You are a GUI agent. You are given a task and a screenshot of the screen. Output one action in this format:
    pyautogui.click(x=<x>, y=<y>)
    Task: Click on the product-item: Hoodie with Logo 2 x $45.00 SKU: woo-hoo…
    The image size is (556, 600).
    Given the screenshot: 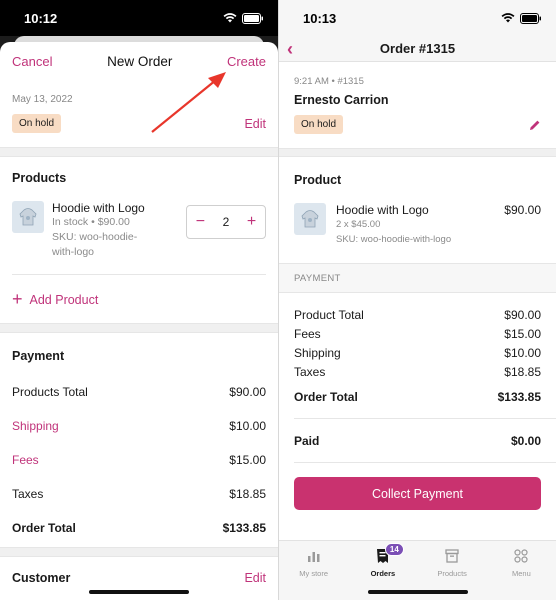 What is the action you would take?
    pyautogui.click(x=417, y=225)
    